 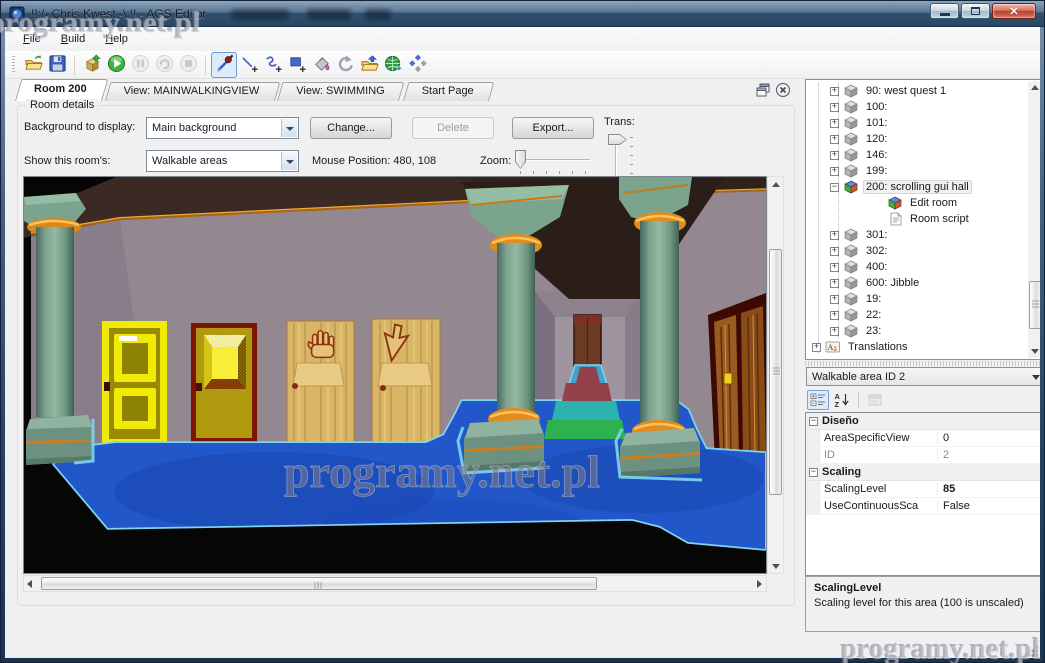 What do you see at coordinates (1034, 305) in the screenshot?
I see `tree-scroll-thumb` at bounding box center [1034, 305].